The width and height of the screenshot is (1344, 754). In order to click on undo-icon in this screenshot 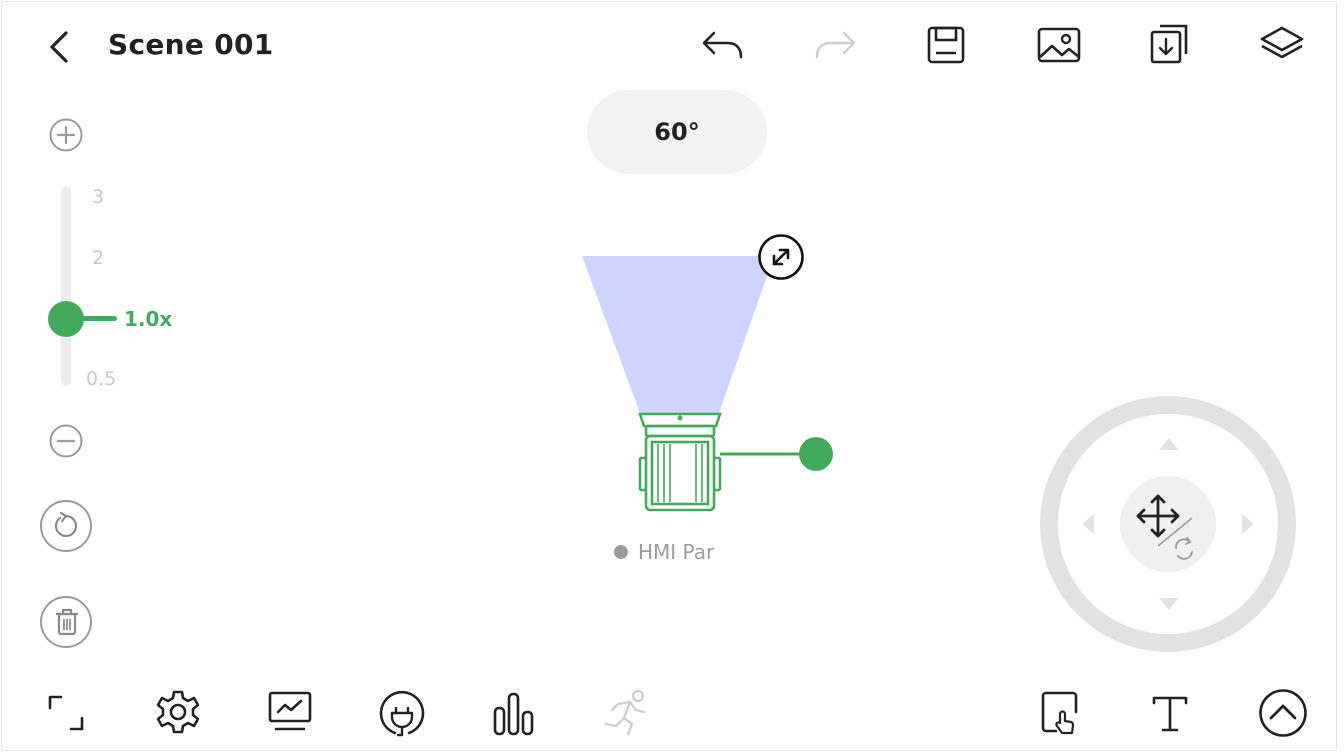, I will do `click(723, 45)`.